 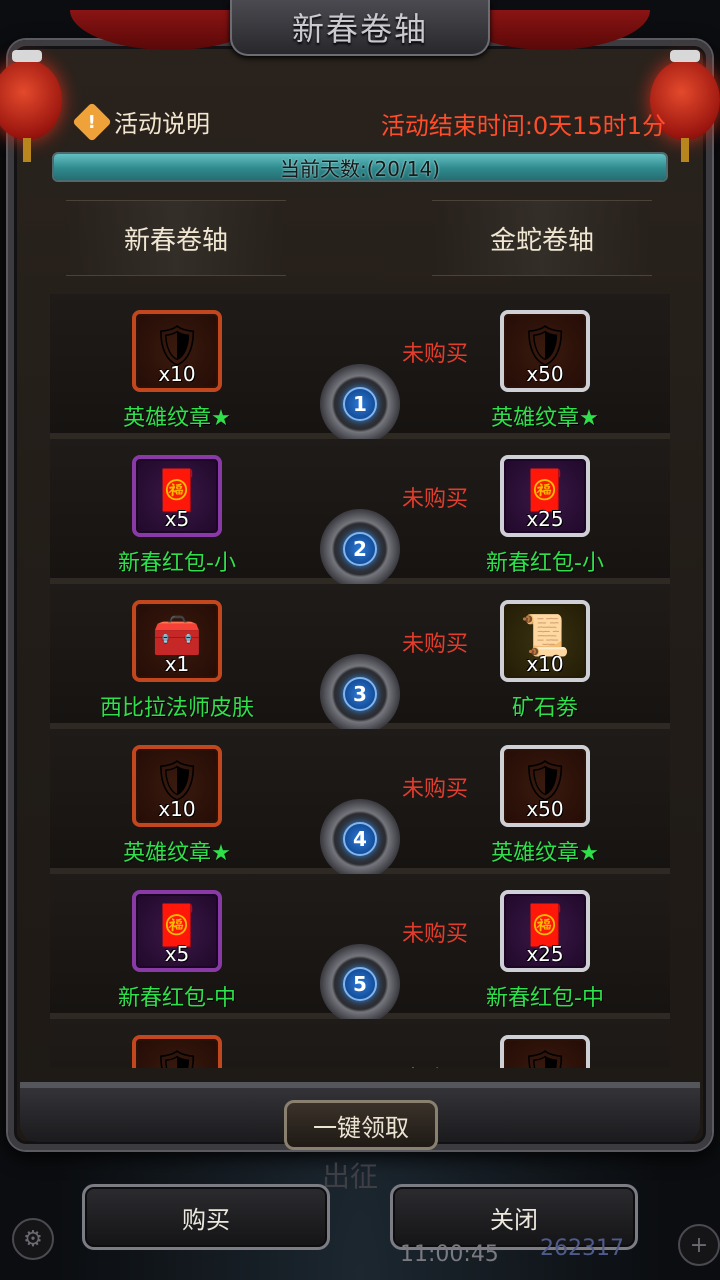 I want to click on left-reward-name: 新春红包-中, so click(x=177, y=998).